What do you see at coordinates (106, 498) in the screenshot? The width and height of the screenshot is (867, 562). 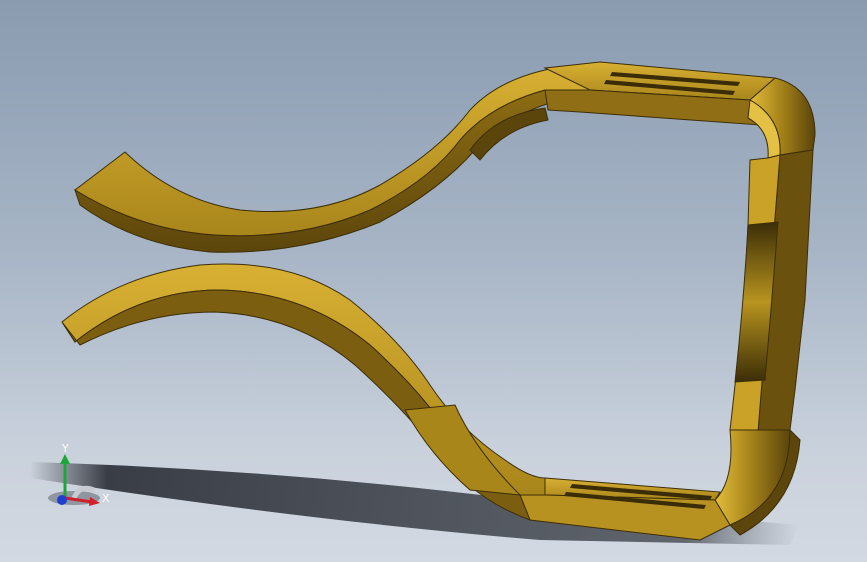 I see `x-axis-label: X` at bounding box center [106, 498].